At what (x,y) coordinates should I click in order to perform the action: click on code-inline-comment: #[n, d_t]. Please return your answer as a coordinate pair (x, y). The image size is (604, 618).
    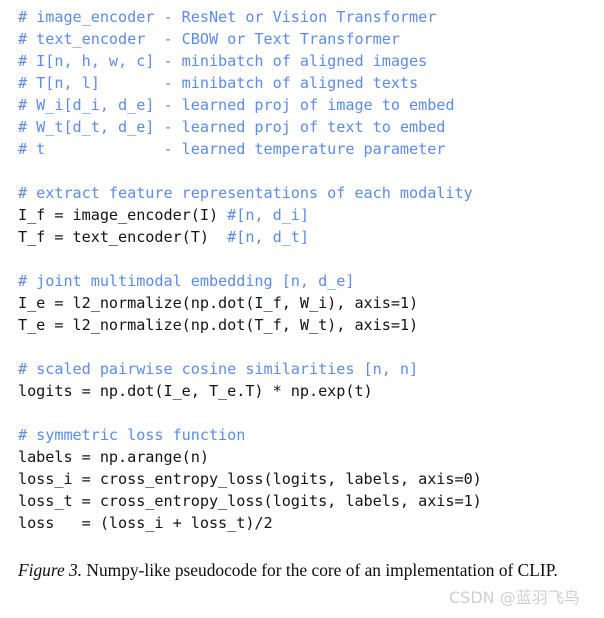
    Looking at the image, I should click on (268, 237).